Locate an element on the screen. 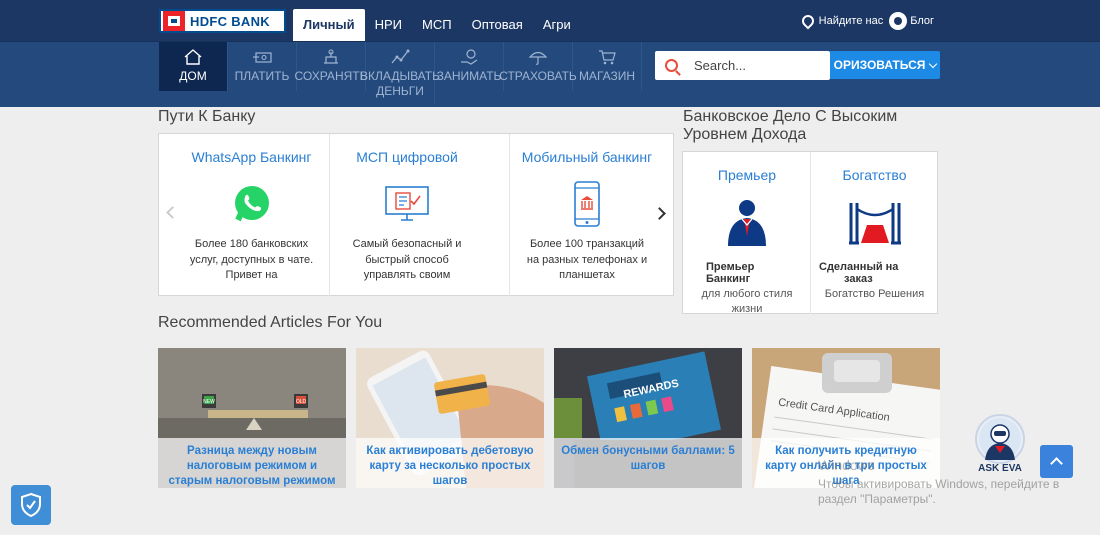  nav-home: ДОМ is located at coordinates (193, 66).